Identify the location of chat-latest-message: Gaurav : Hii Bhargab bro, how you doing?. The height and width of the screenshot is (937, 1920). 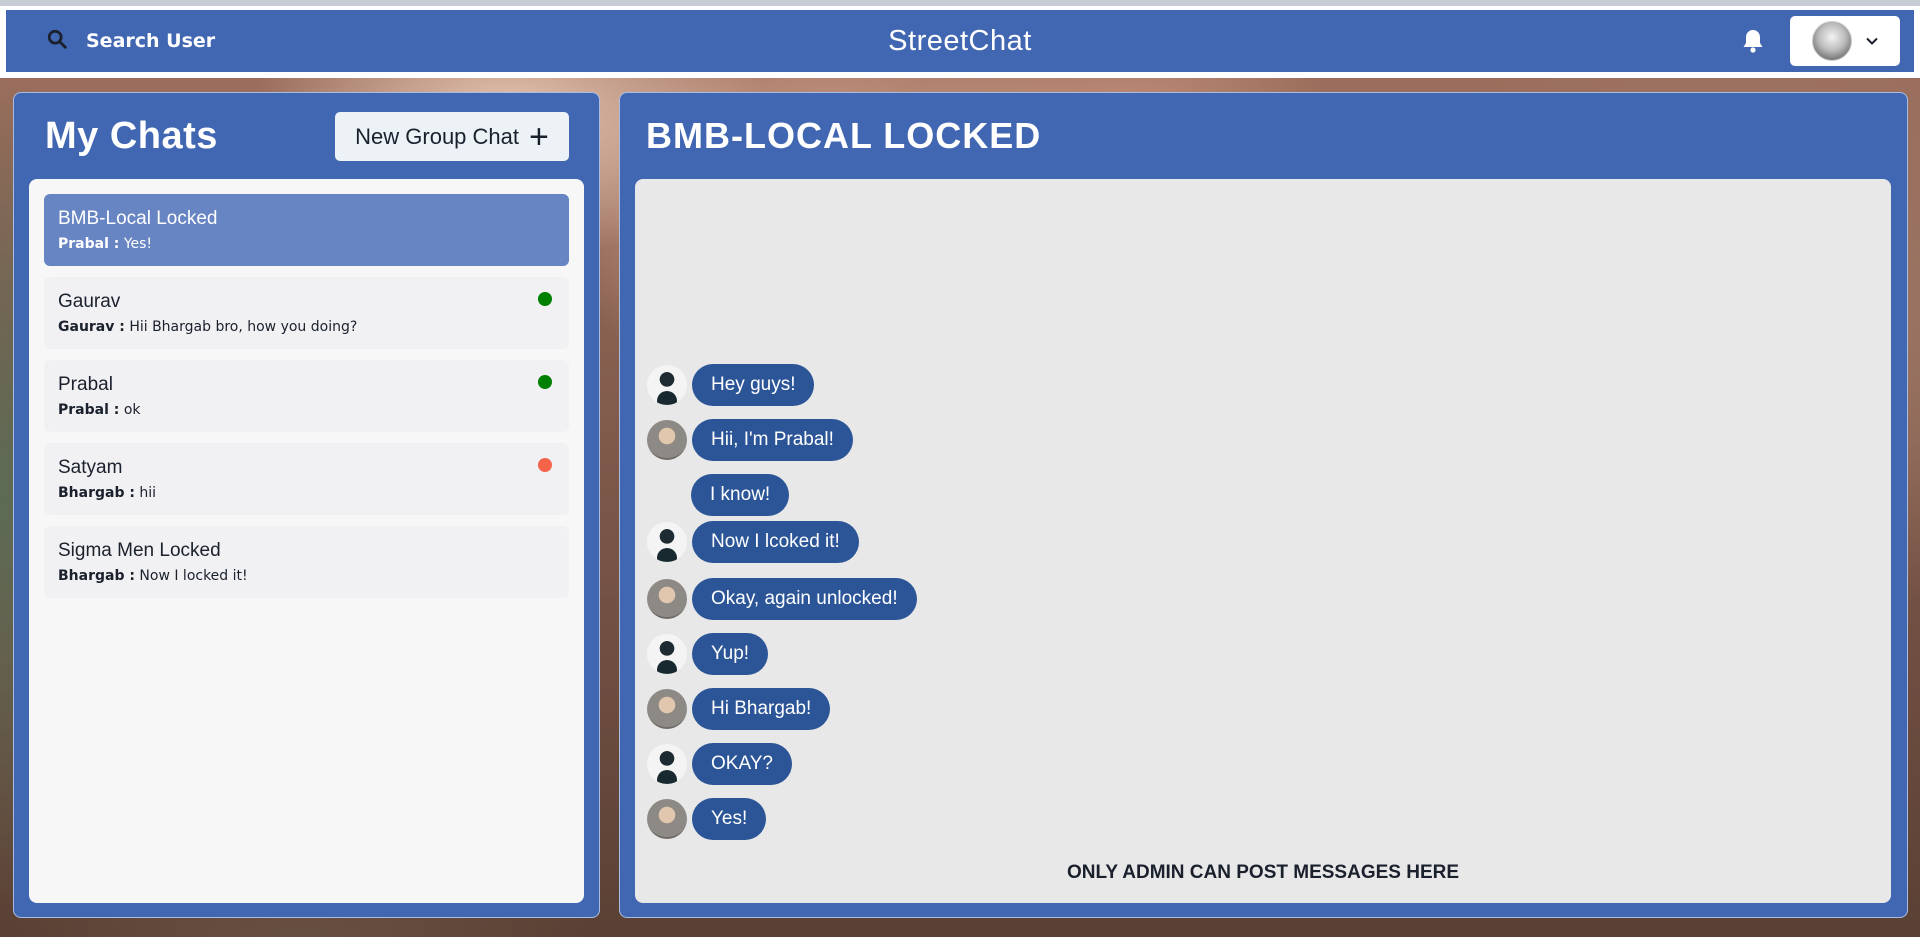
(306, 327).